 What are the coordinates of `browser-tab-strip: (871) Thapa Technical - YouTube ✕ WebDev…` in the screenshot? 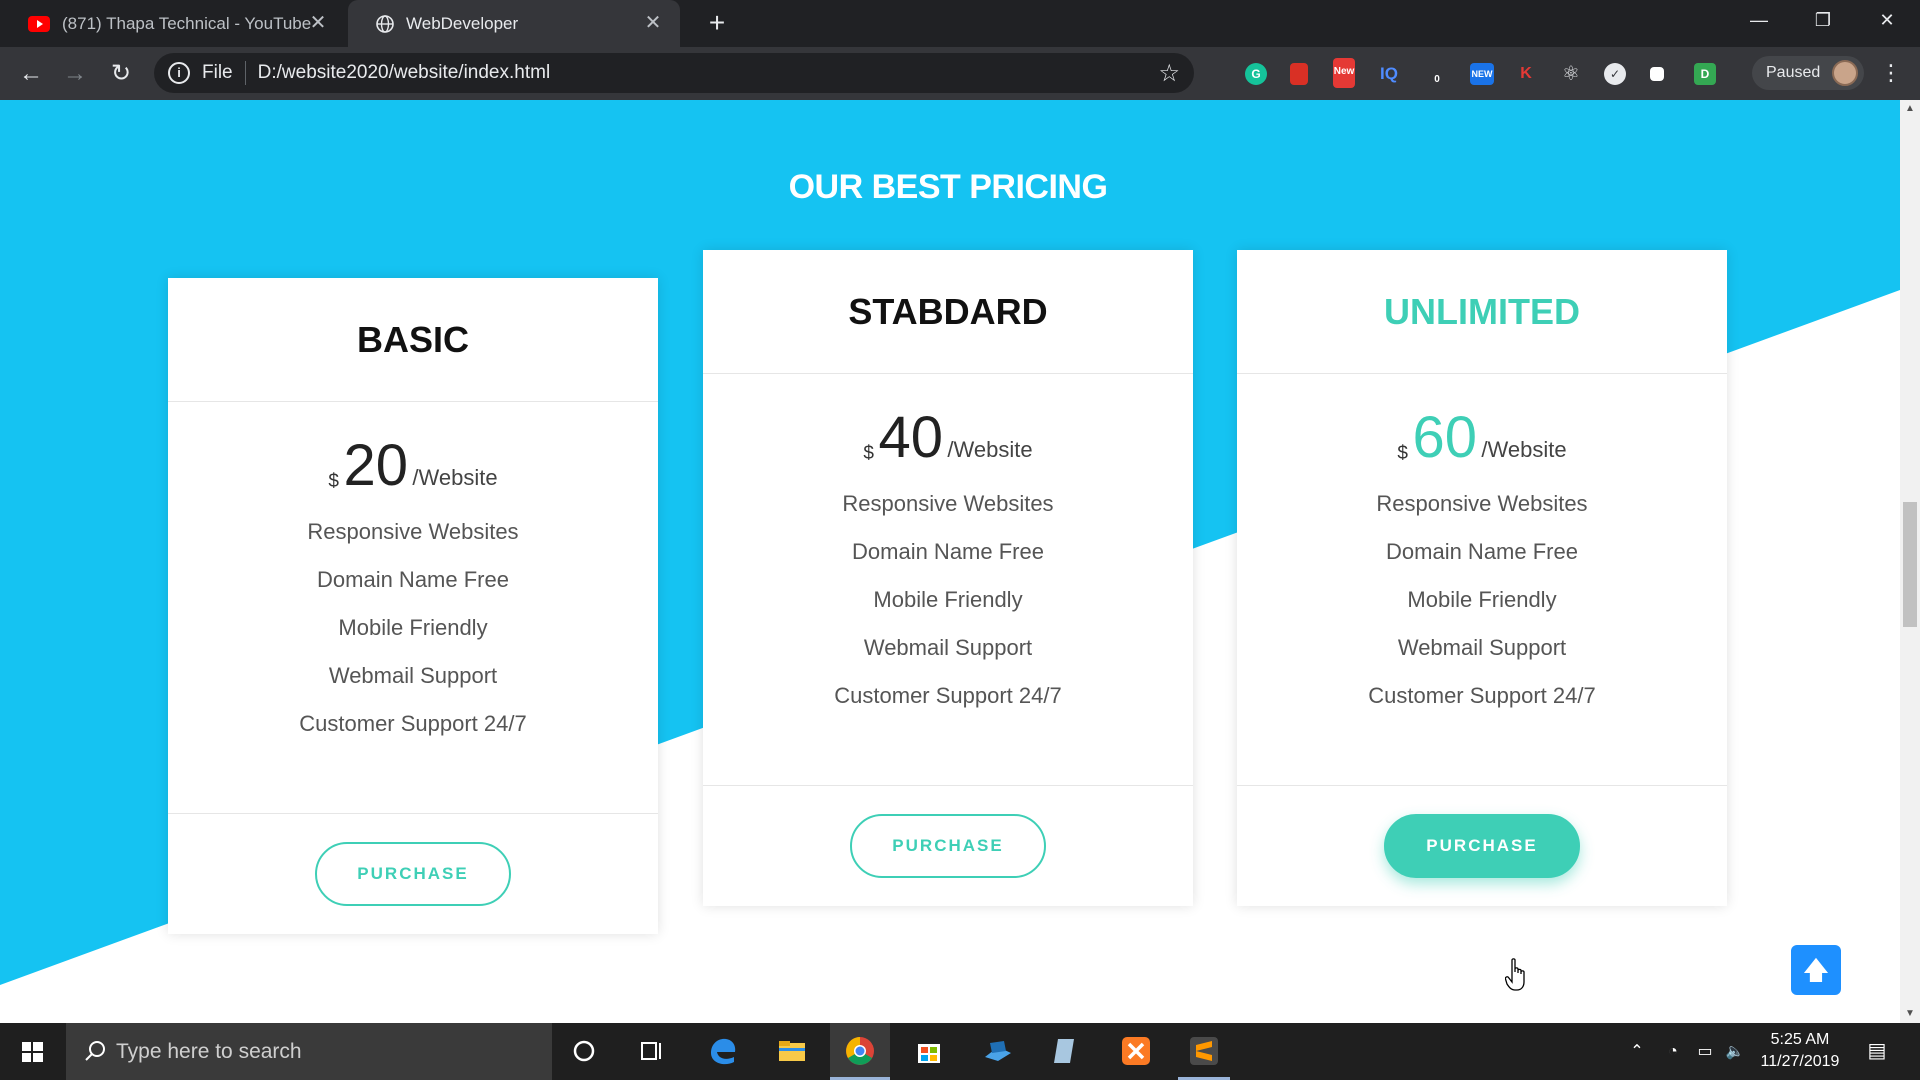 It's located at (960, 23).